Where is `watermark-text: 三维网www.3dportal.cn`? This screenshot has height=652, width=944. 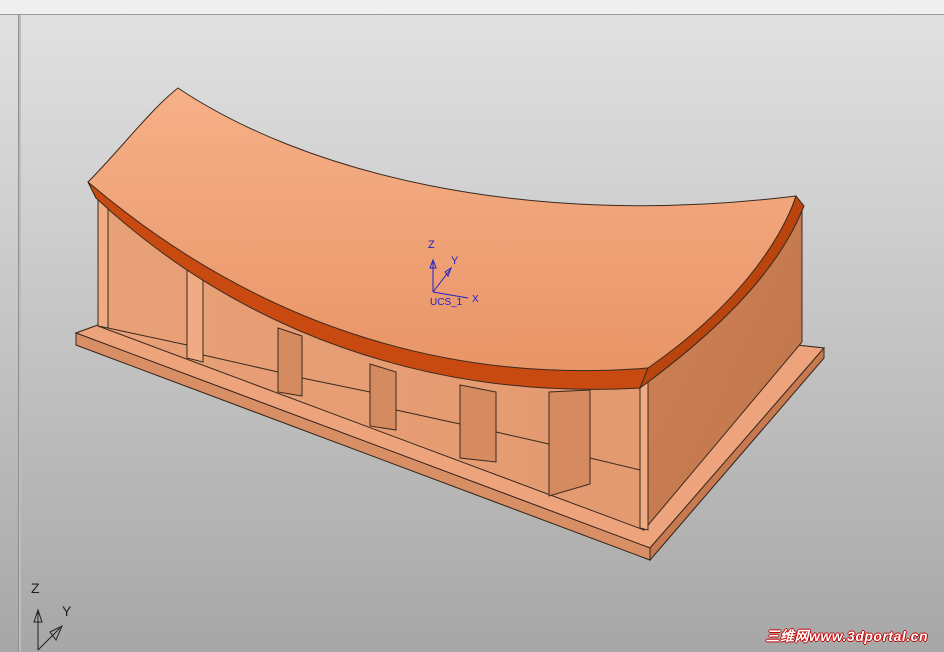 watermark-text: 三维网www.3dportal.cn is located at coordinates (846, 636).